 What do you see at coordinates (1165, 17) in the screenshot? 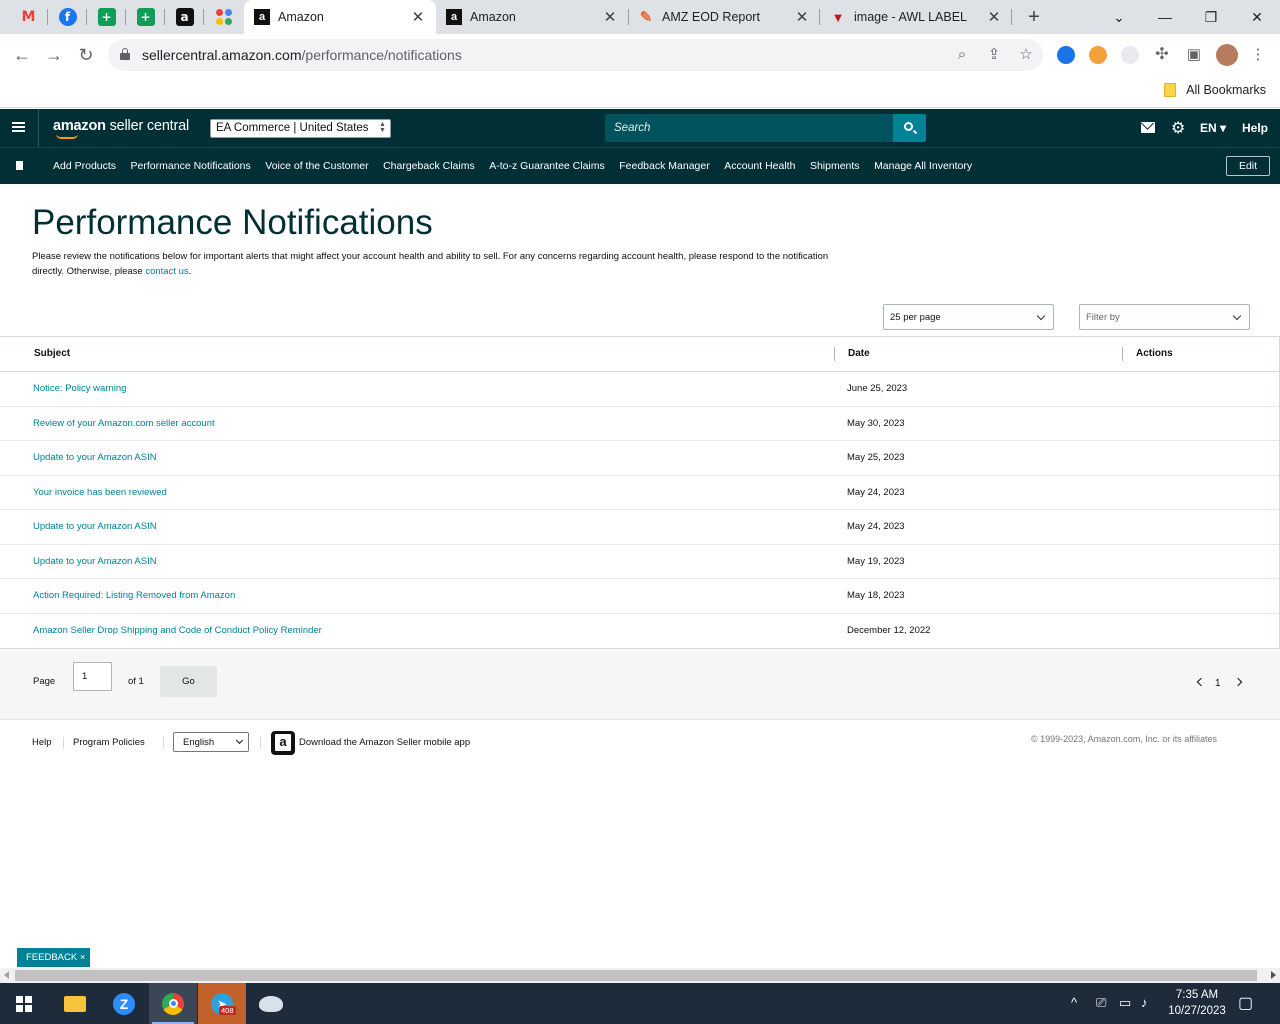
I see `minimize-button: —` at bounding box center [1165, 17].